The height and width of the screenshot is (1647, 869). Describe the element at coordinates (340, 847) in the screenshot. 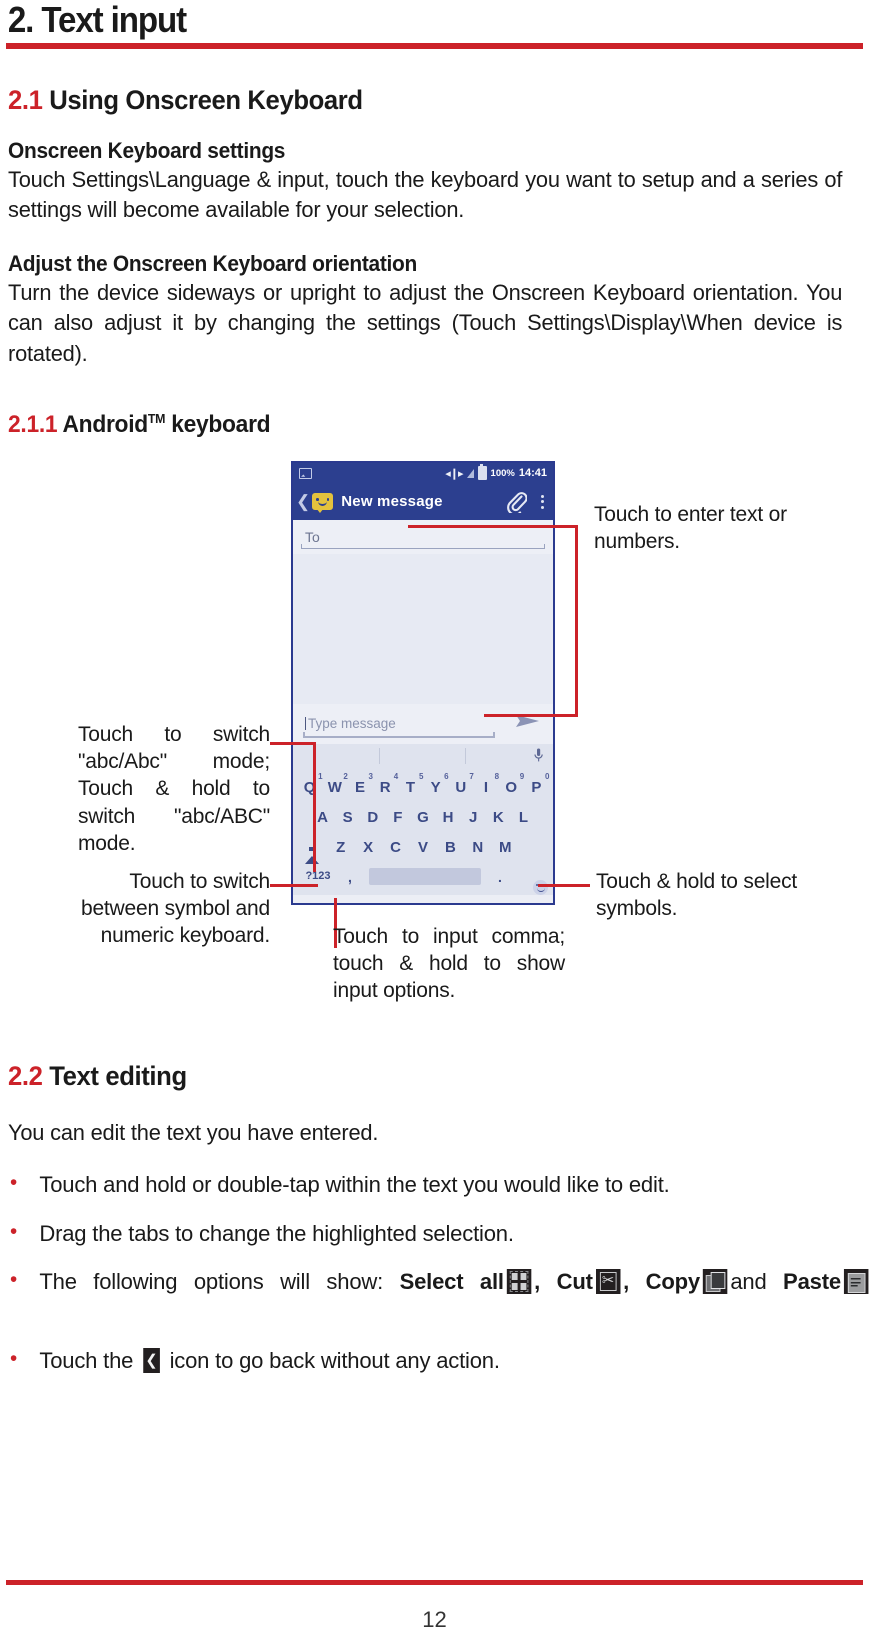

I see `key-z: Z` at that location.